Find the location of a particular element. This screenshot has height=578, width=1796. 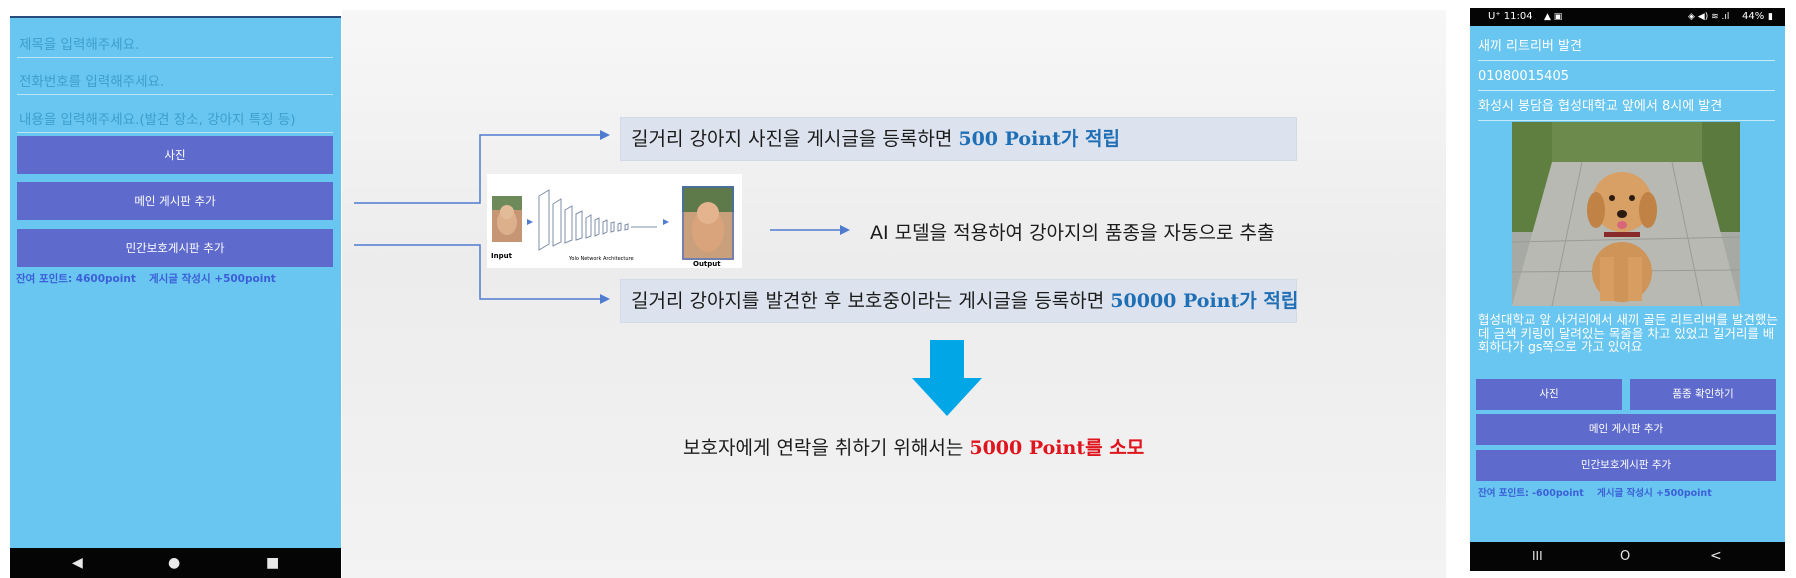

notification-icons: ▲ ▣ is located at coordinates (1553, 17).